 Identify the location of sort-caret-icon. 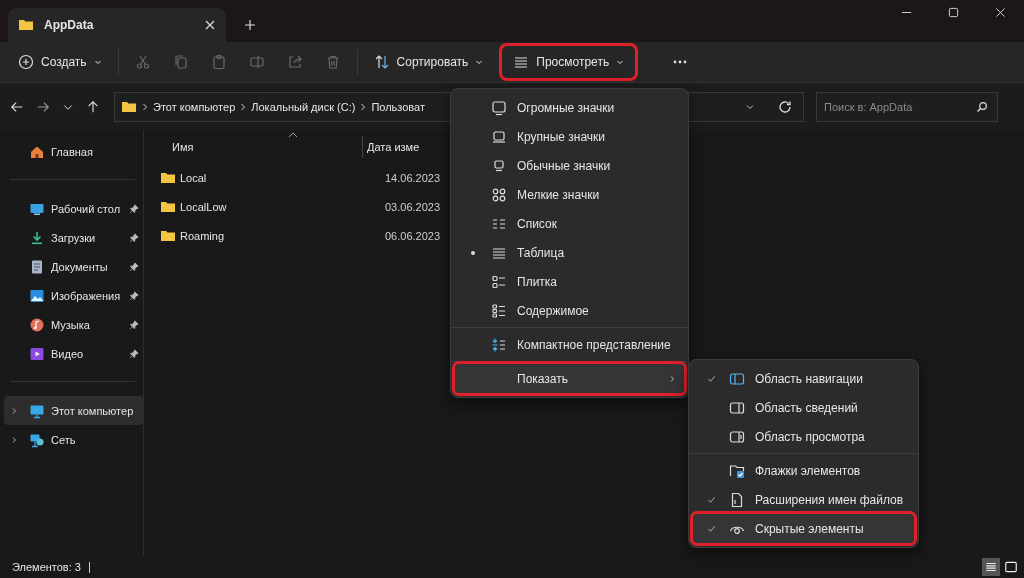
(293, 135).